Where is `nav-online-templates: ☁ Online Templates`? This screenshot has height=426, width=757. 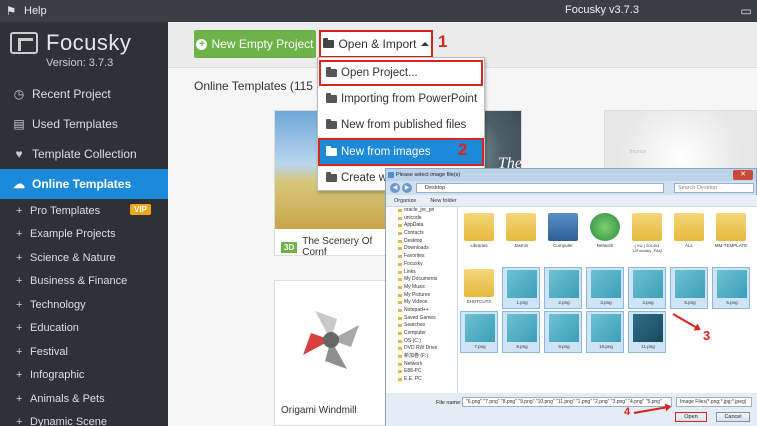
nav-online-templates: ☁ Online Templates is located at coordinates (84, 184).